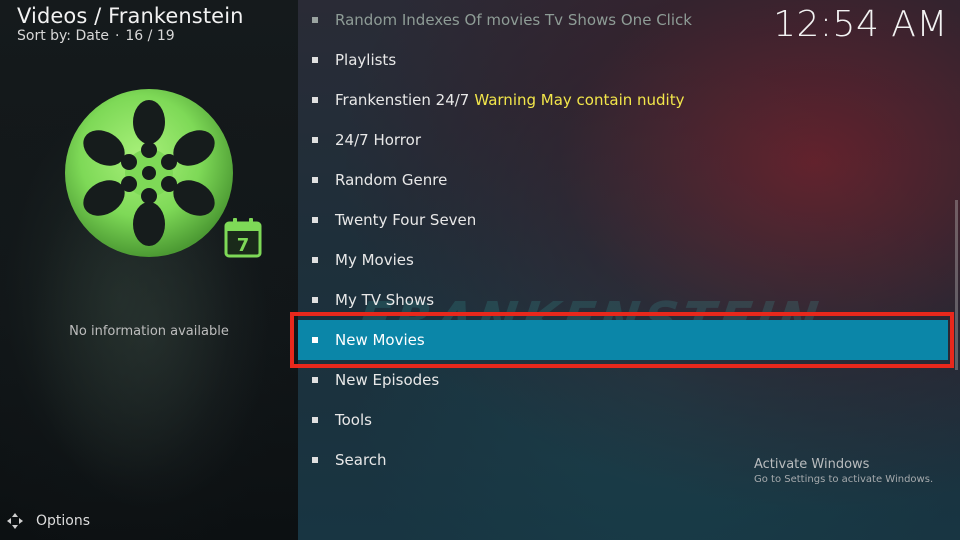 Image resolution: width=960 pixels, height=540 pixels. Describe the element at coordinates (623, 180) in the screenshot. I see `list-item: Random Genre` at that location.